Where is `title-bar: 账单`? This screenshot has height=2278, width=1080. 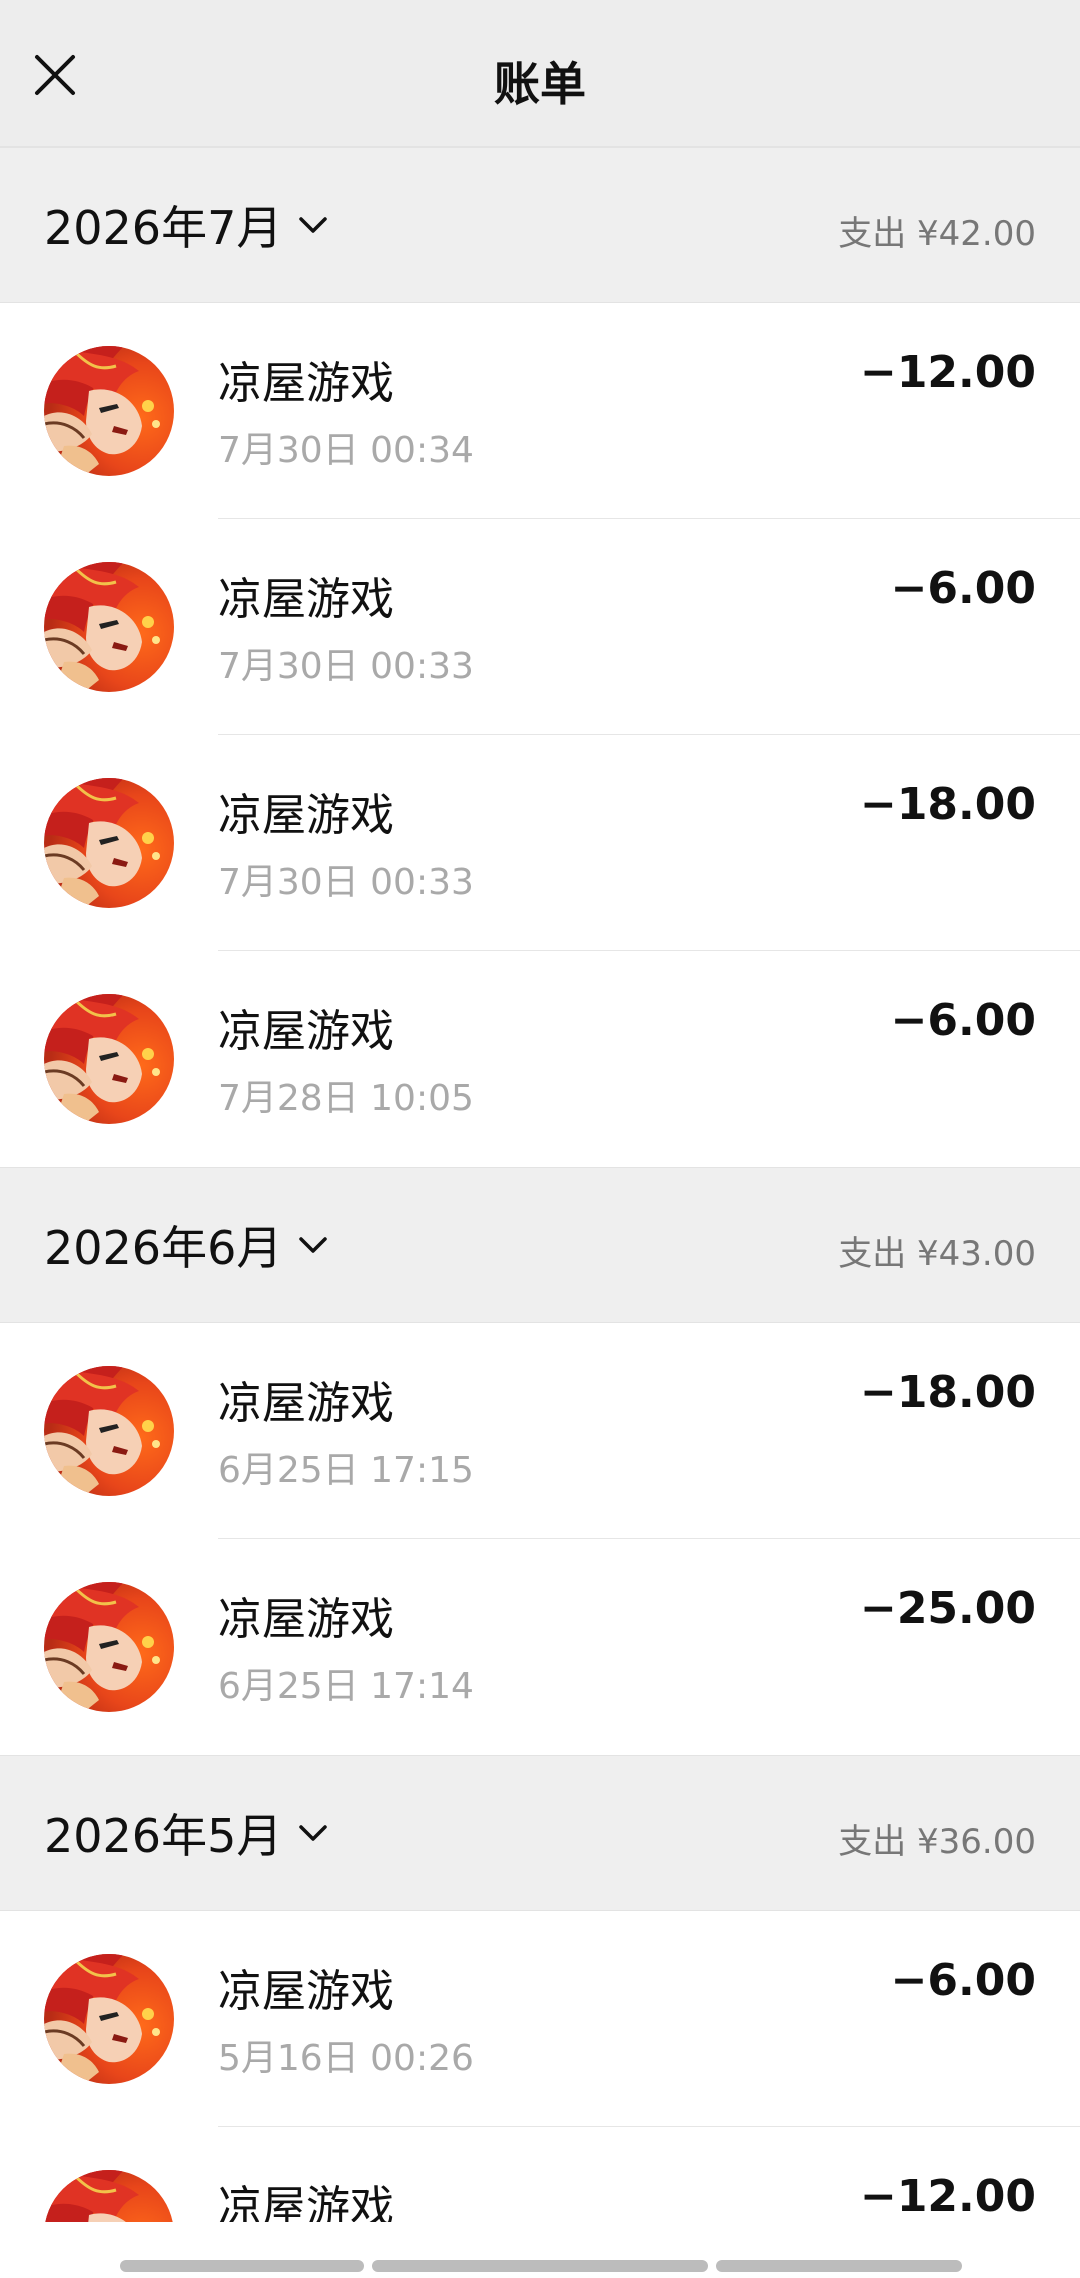
title-bar: 账单 is located at coordinates (540, 73).